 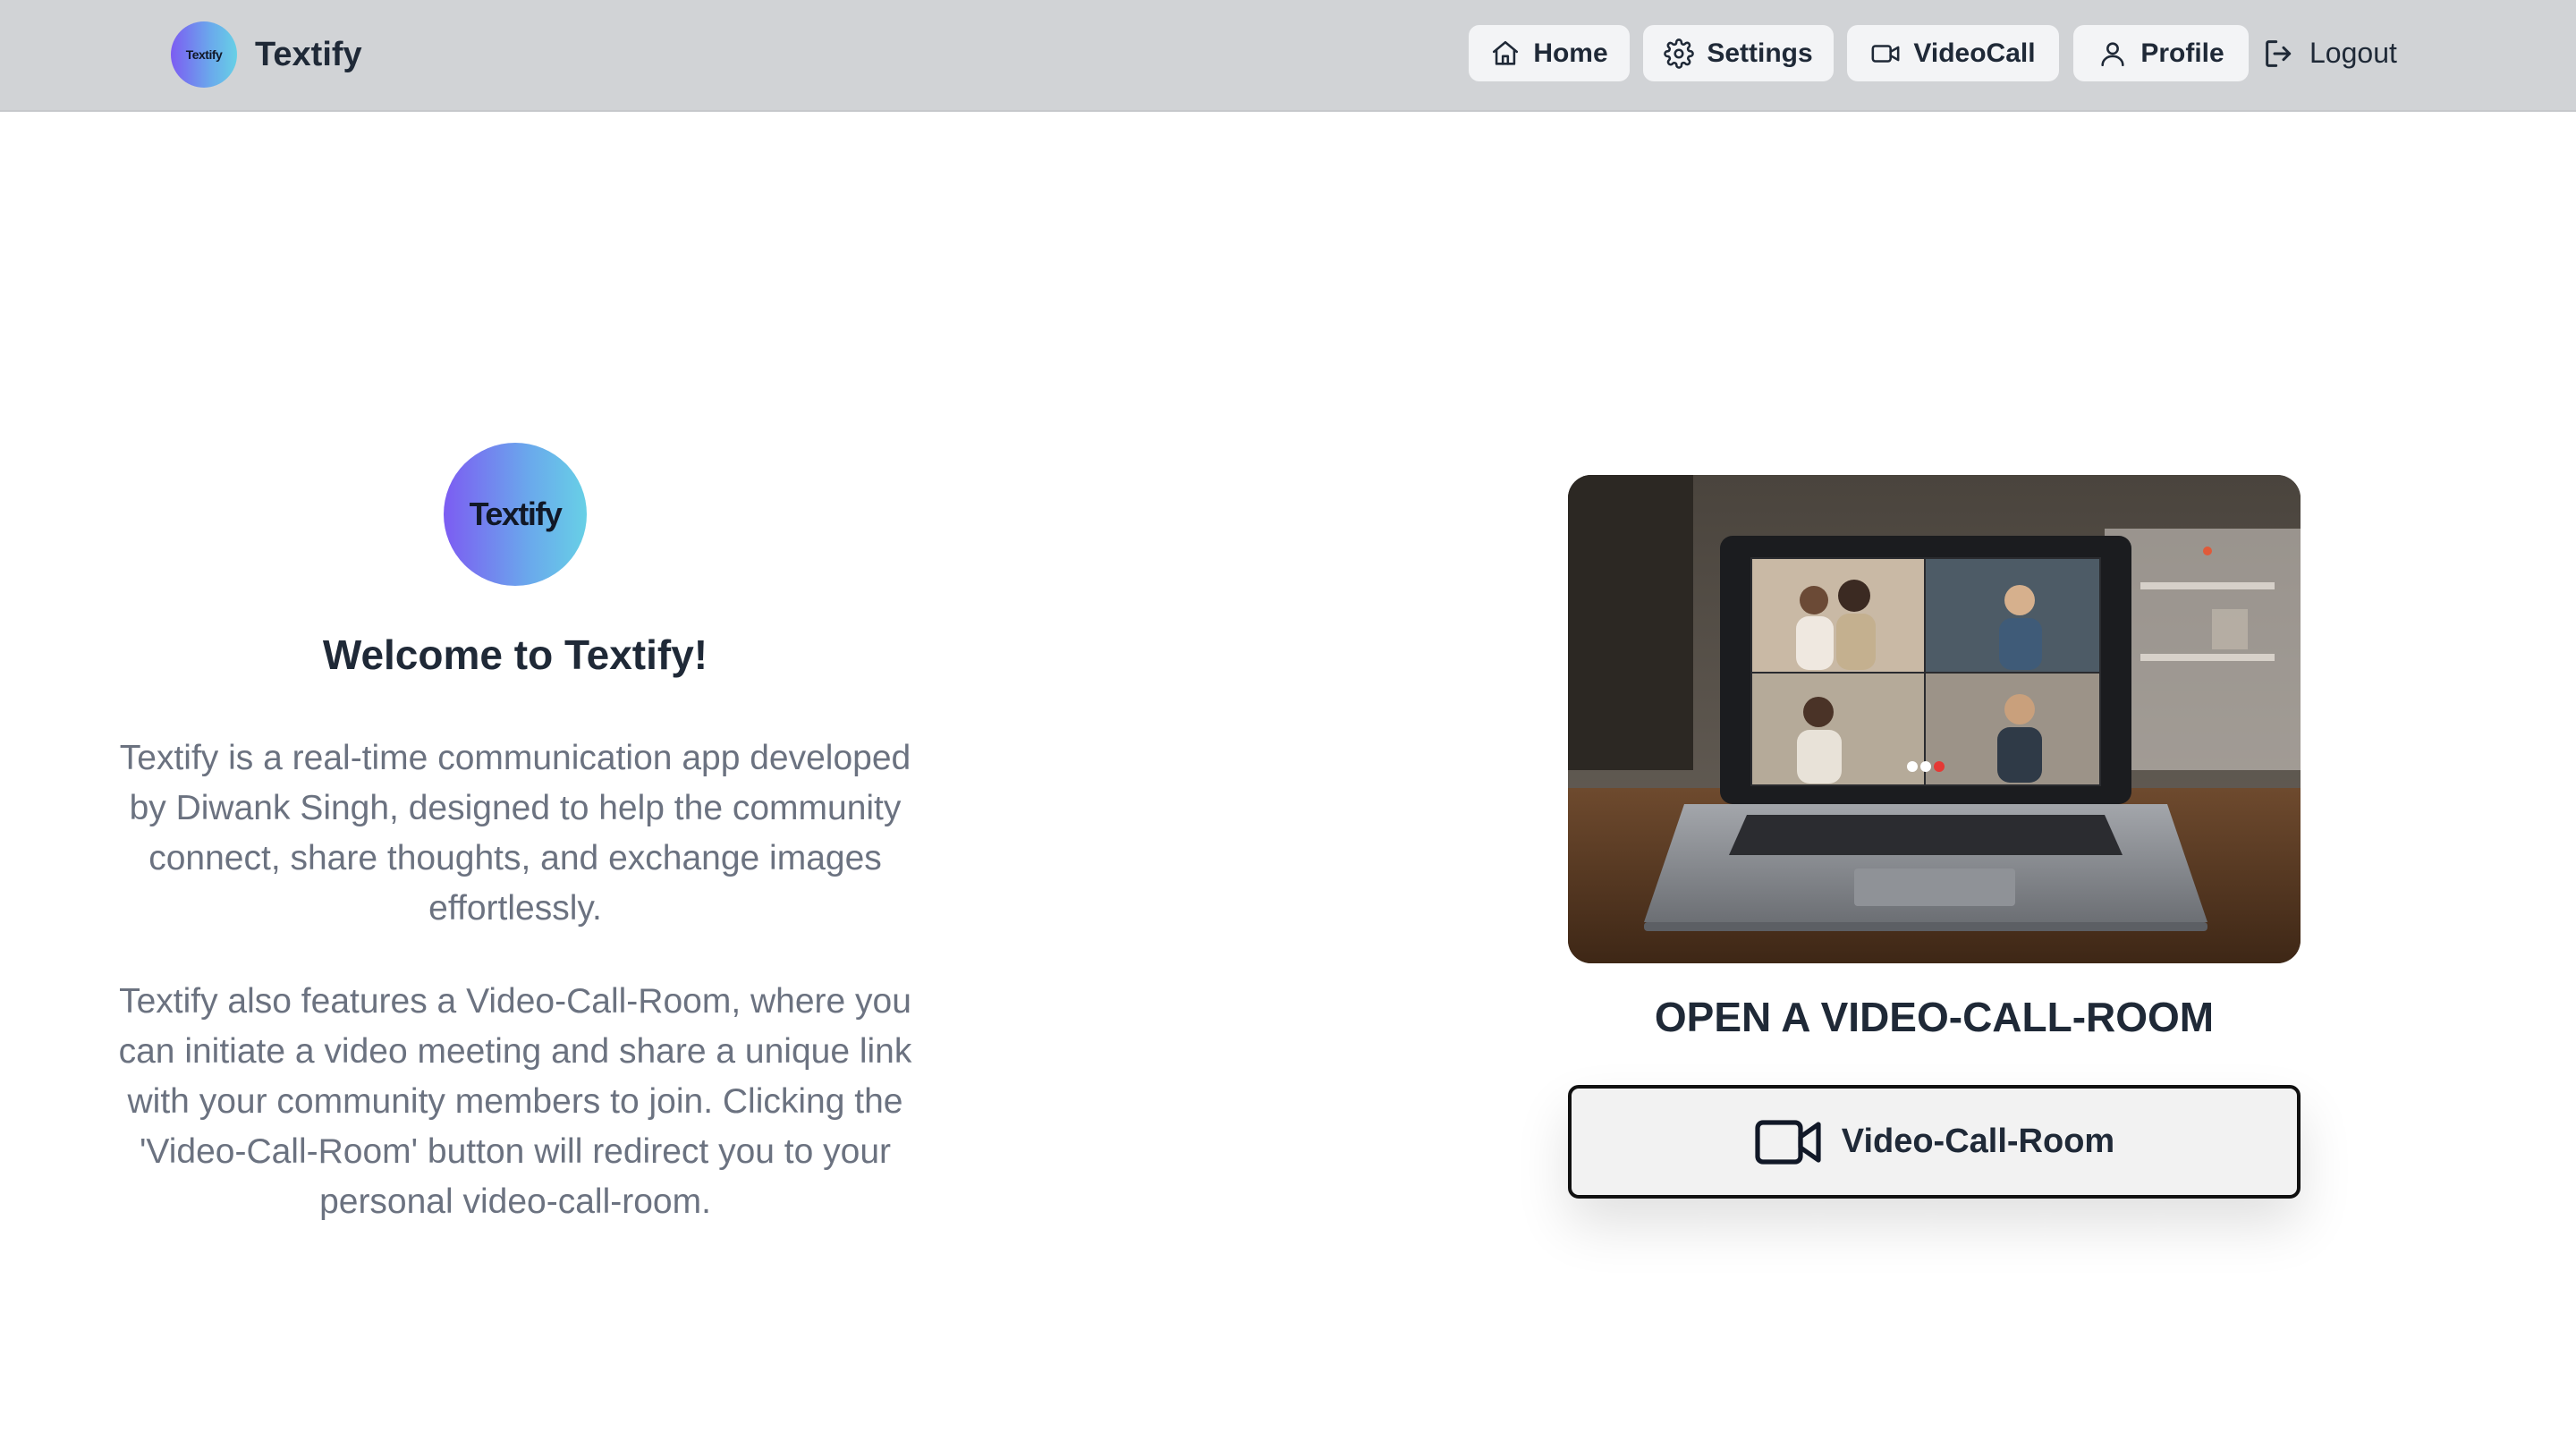 I want to click on hero-logo: Textify, so click(x=515, y=514).